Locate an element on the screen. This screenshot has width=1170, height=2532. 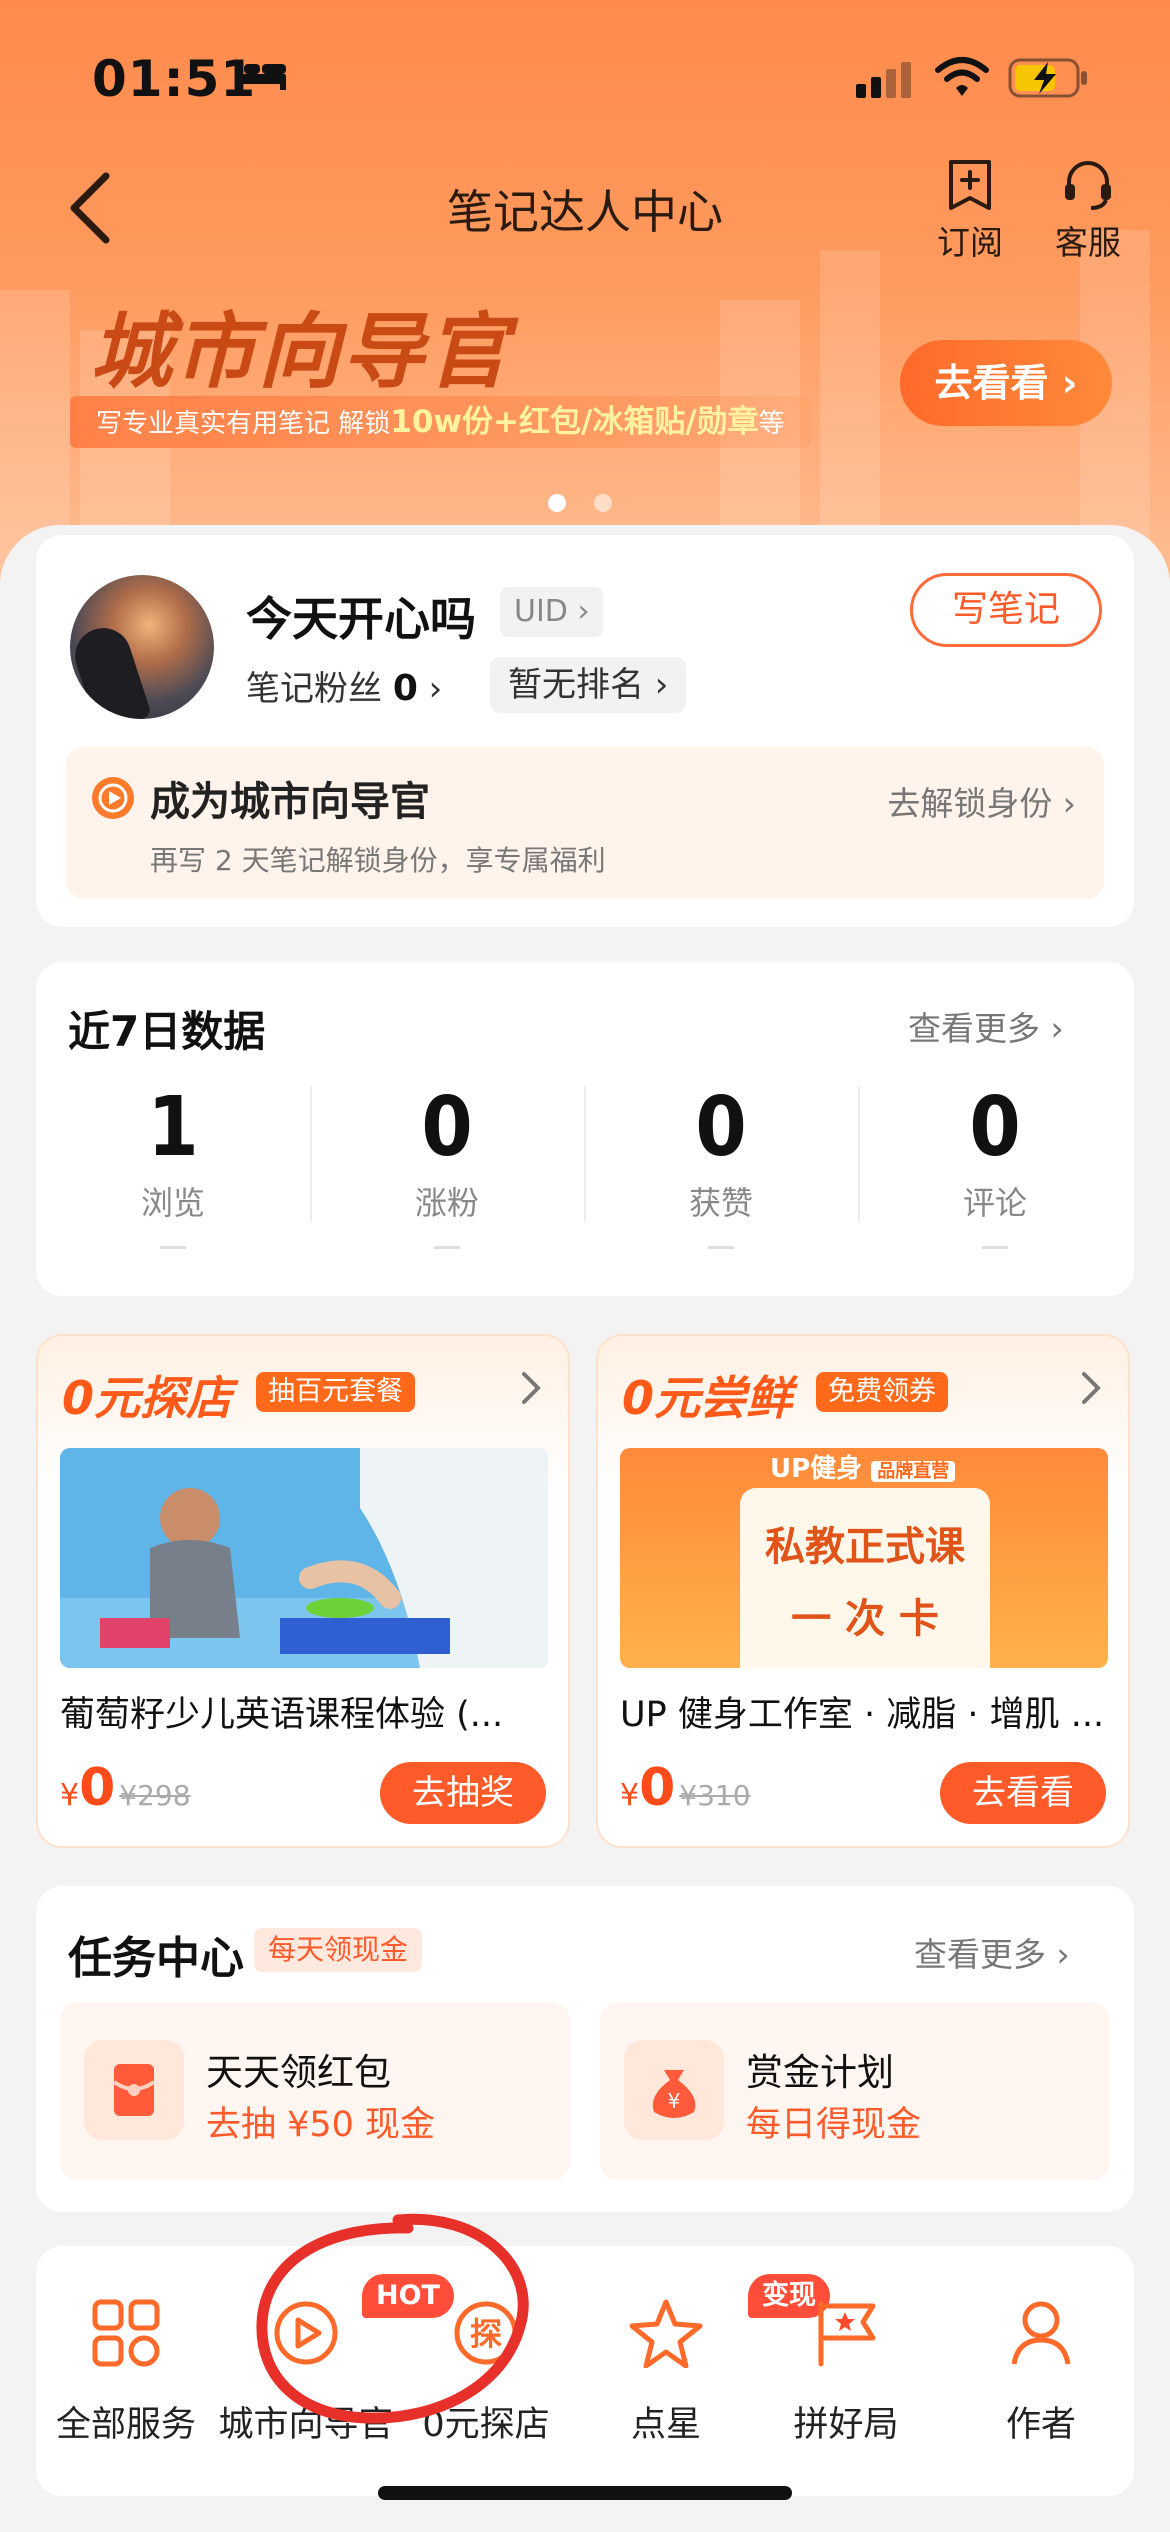
guide-unlock-panel: 成为城市向导官 去解锁身份 › 再写 2 天笔记解锁身份，享专属福利 is located at coordinates (585, 823).